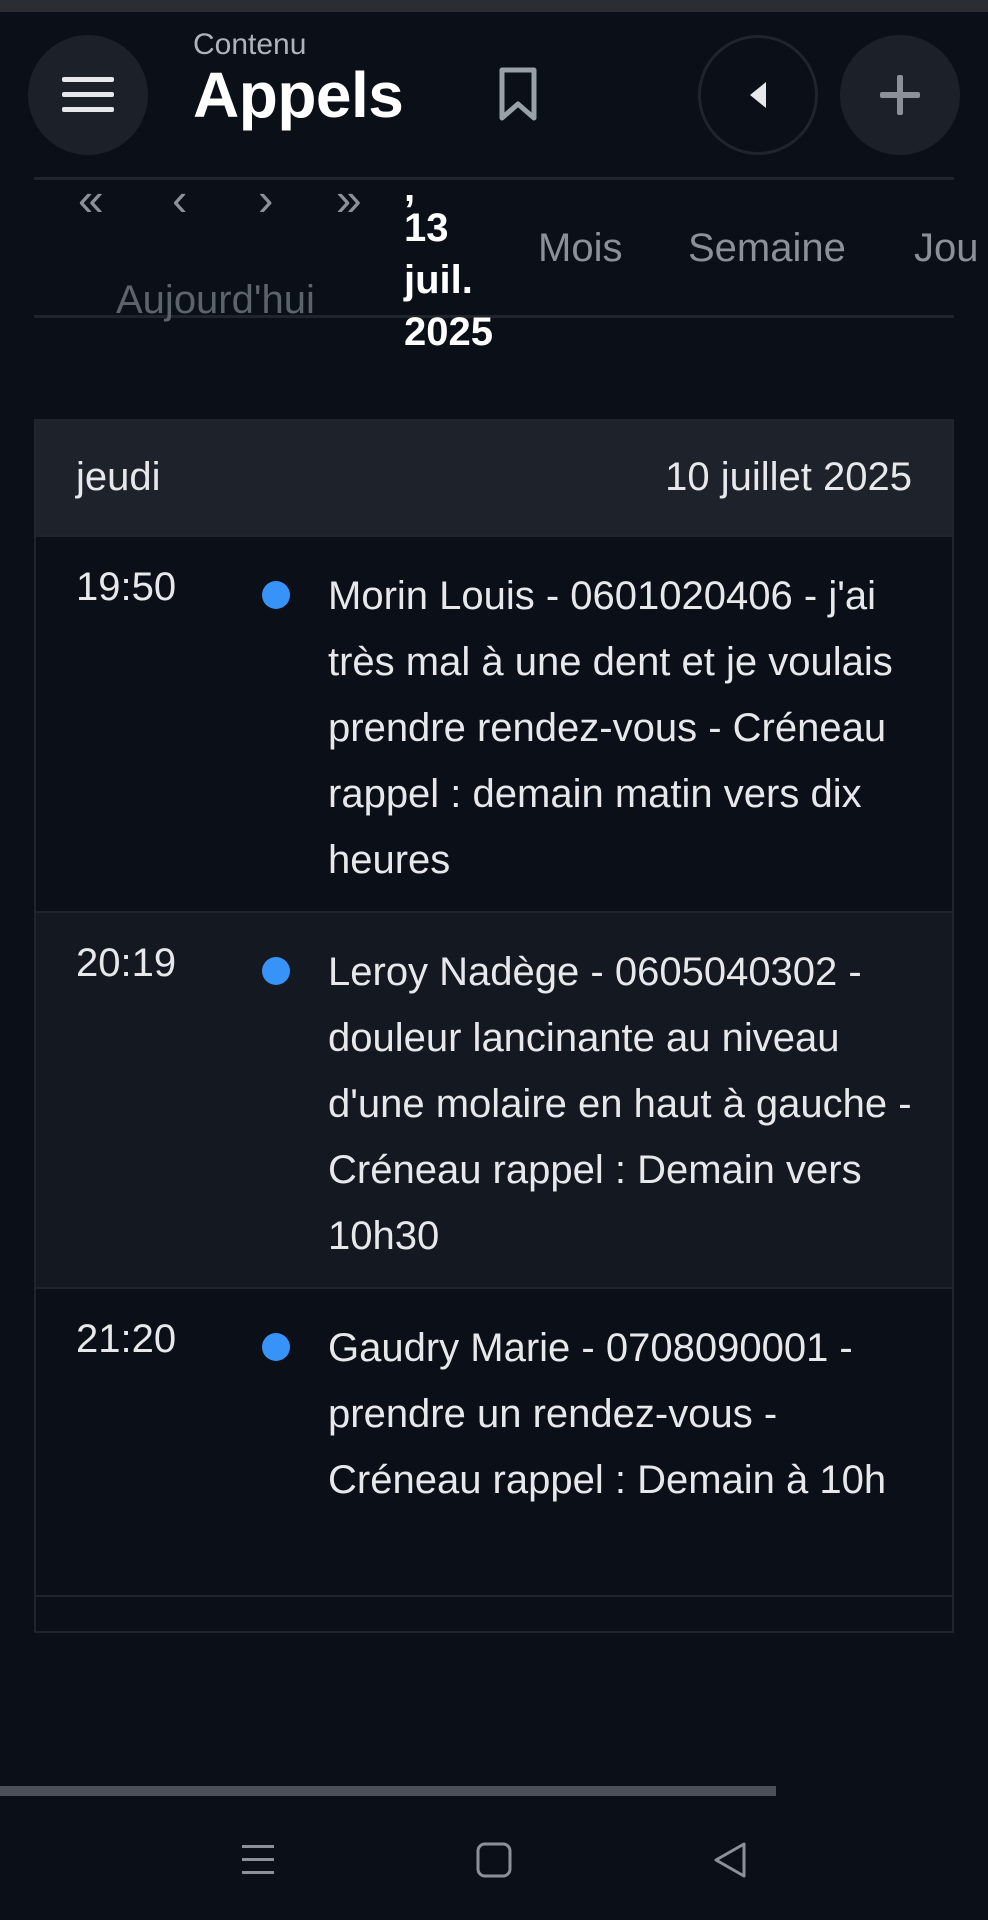 This screenshot has height=1920, width=988. What do you see at coordinates (580, 248) in the screenshot?
I see `view-month-button: Mois` at bounding box center [580, 248].